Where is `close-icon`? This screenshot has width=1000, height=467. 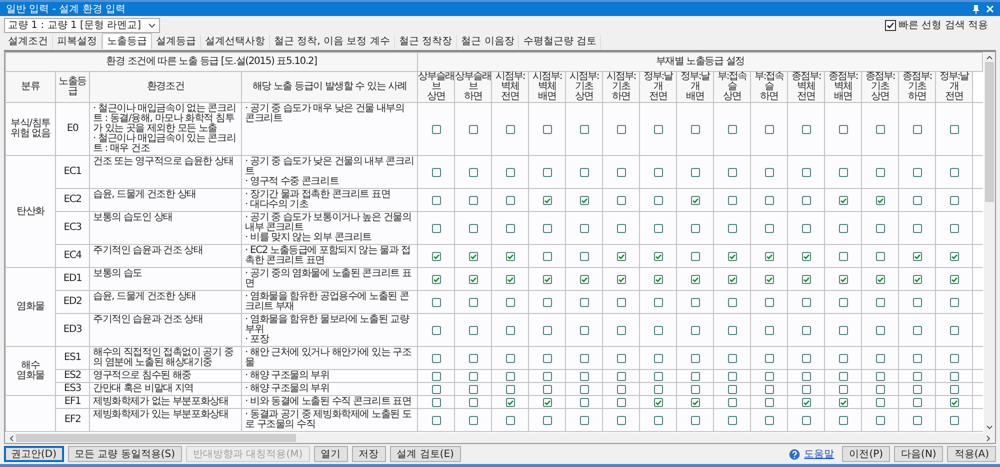 close-icon is located at coordinates (990, 9).